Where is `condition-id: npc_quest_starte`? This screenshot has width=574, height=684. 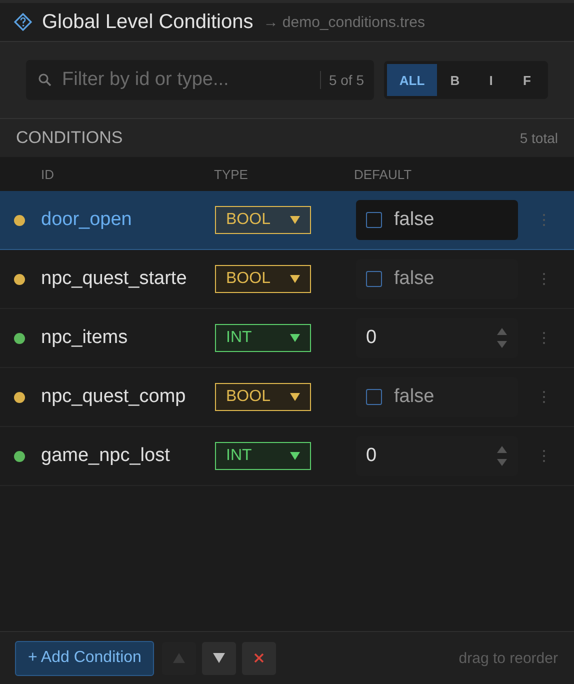 condition-id: npc_quest_starte is located at coordinates (114, 279).